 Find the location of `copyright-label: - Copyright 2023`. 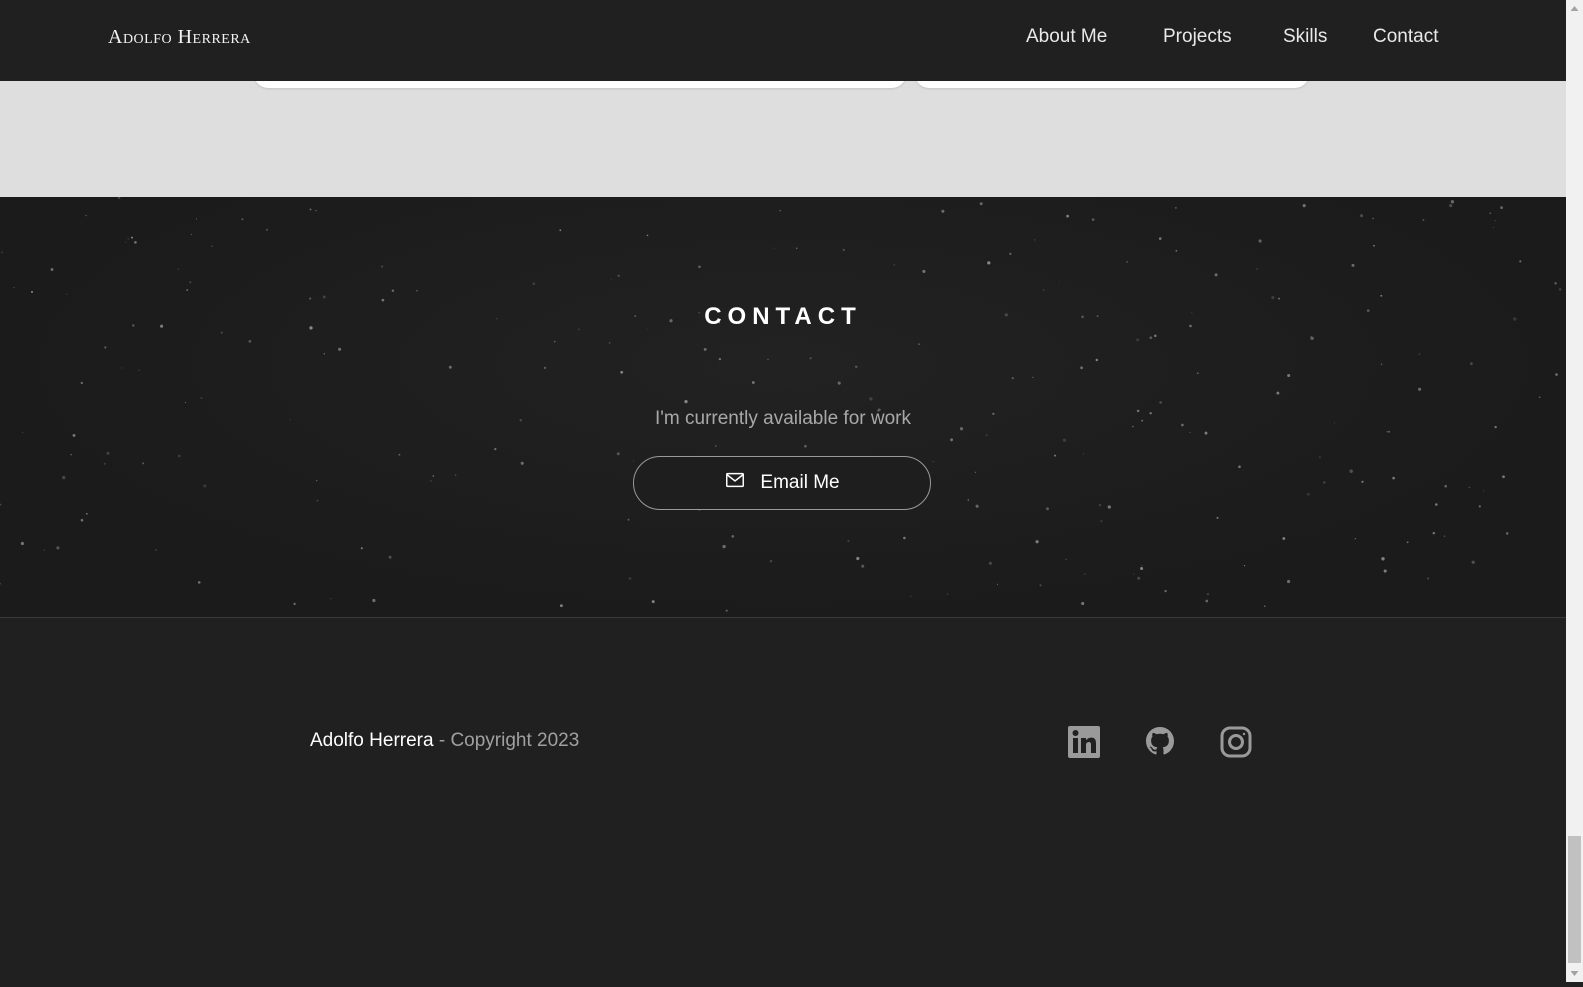

copyright-label: - Copyright 2023 is located at coordinates (506, 740).